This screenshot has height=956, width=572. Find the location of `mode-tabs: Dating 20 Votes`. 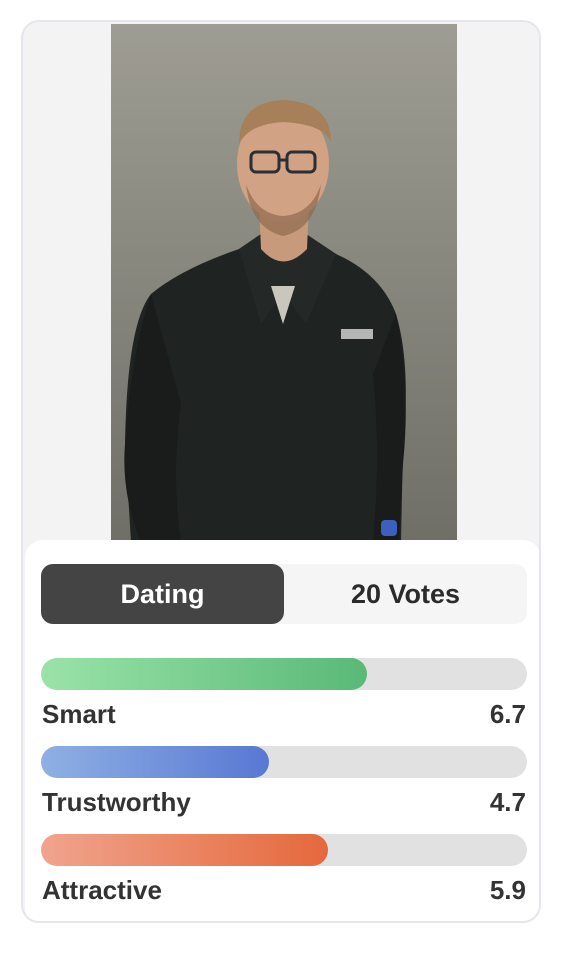

mode-tabs: Dating 20 Votes is located at coordinates (284, 594).